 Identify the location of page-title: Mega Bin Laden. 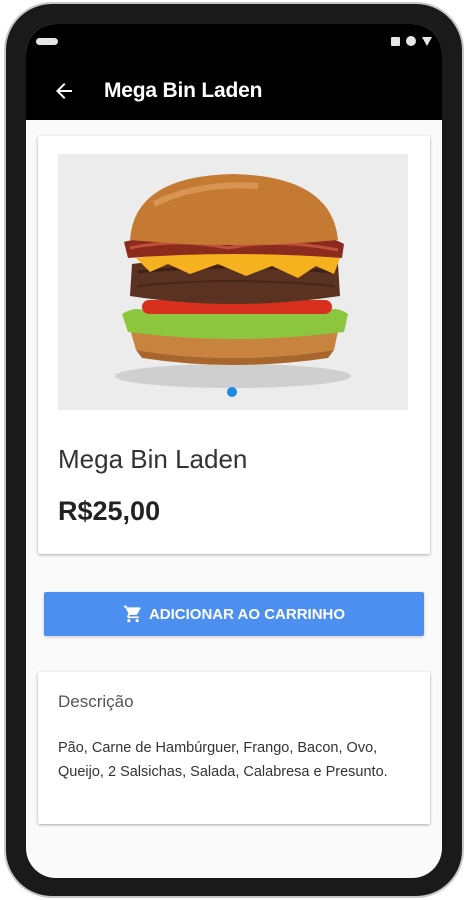
(183, 90).